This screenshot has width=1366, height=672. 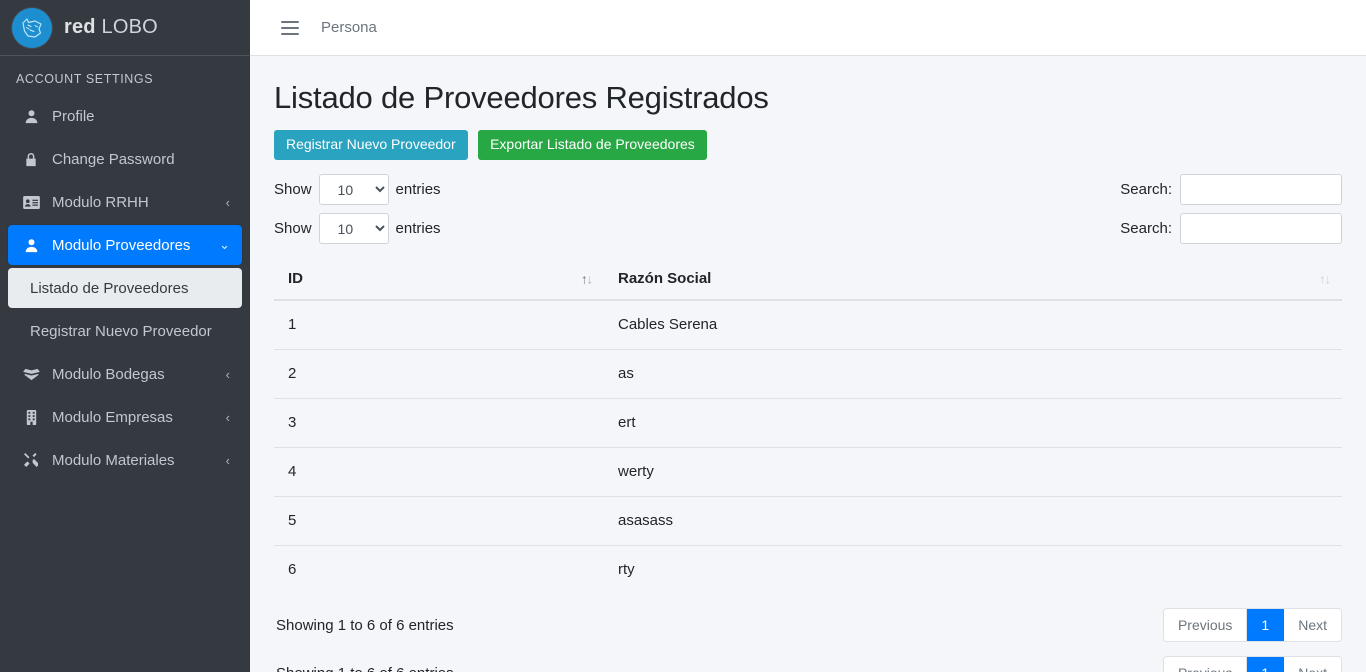 I want to click on search-control-2: Search:, so click(x=1231, y=229).